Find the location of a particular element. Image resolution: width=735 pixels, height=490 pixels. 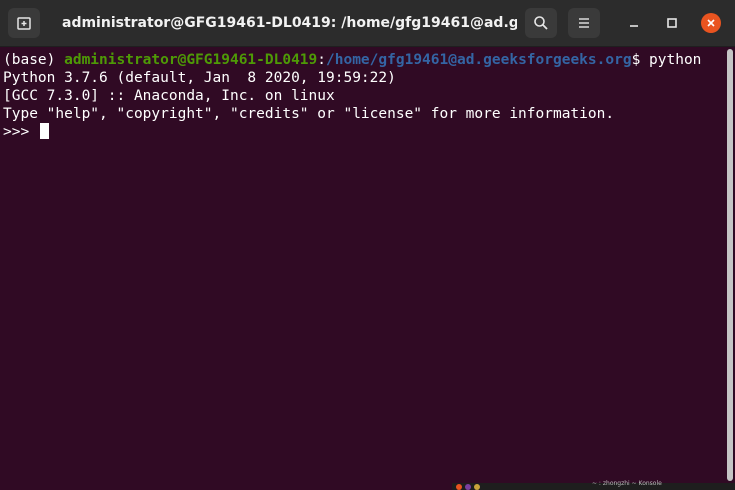

close-button is located at coordinates (711, 23).